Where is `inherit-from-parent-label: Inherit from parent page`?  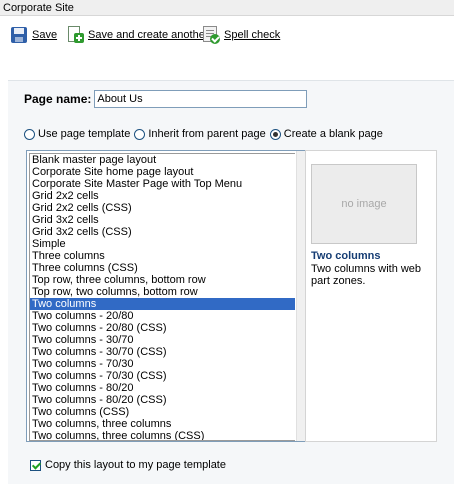
inherit-from-parent-label: Inherit from parent page is located at coordinates (207, 134).